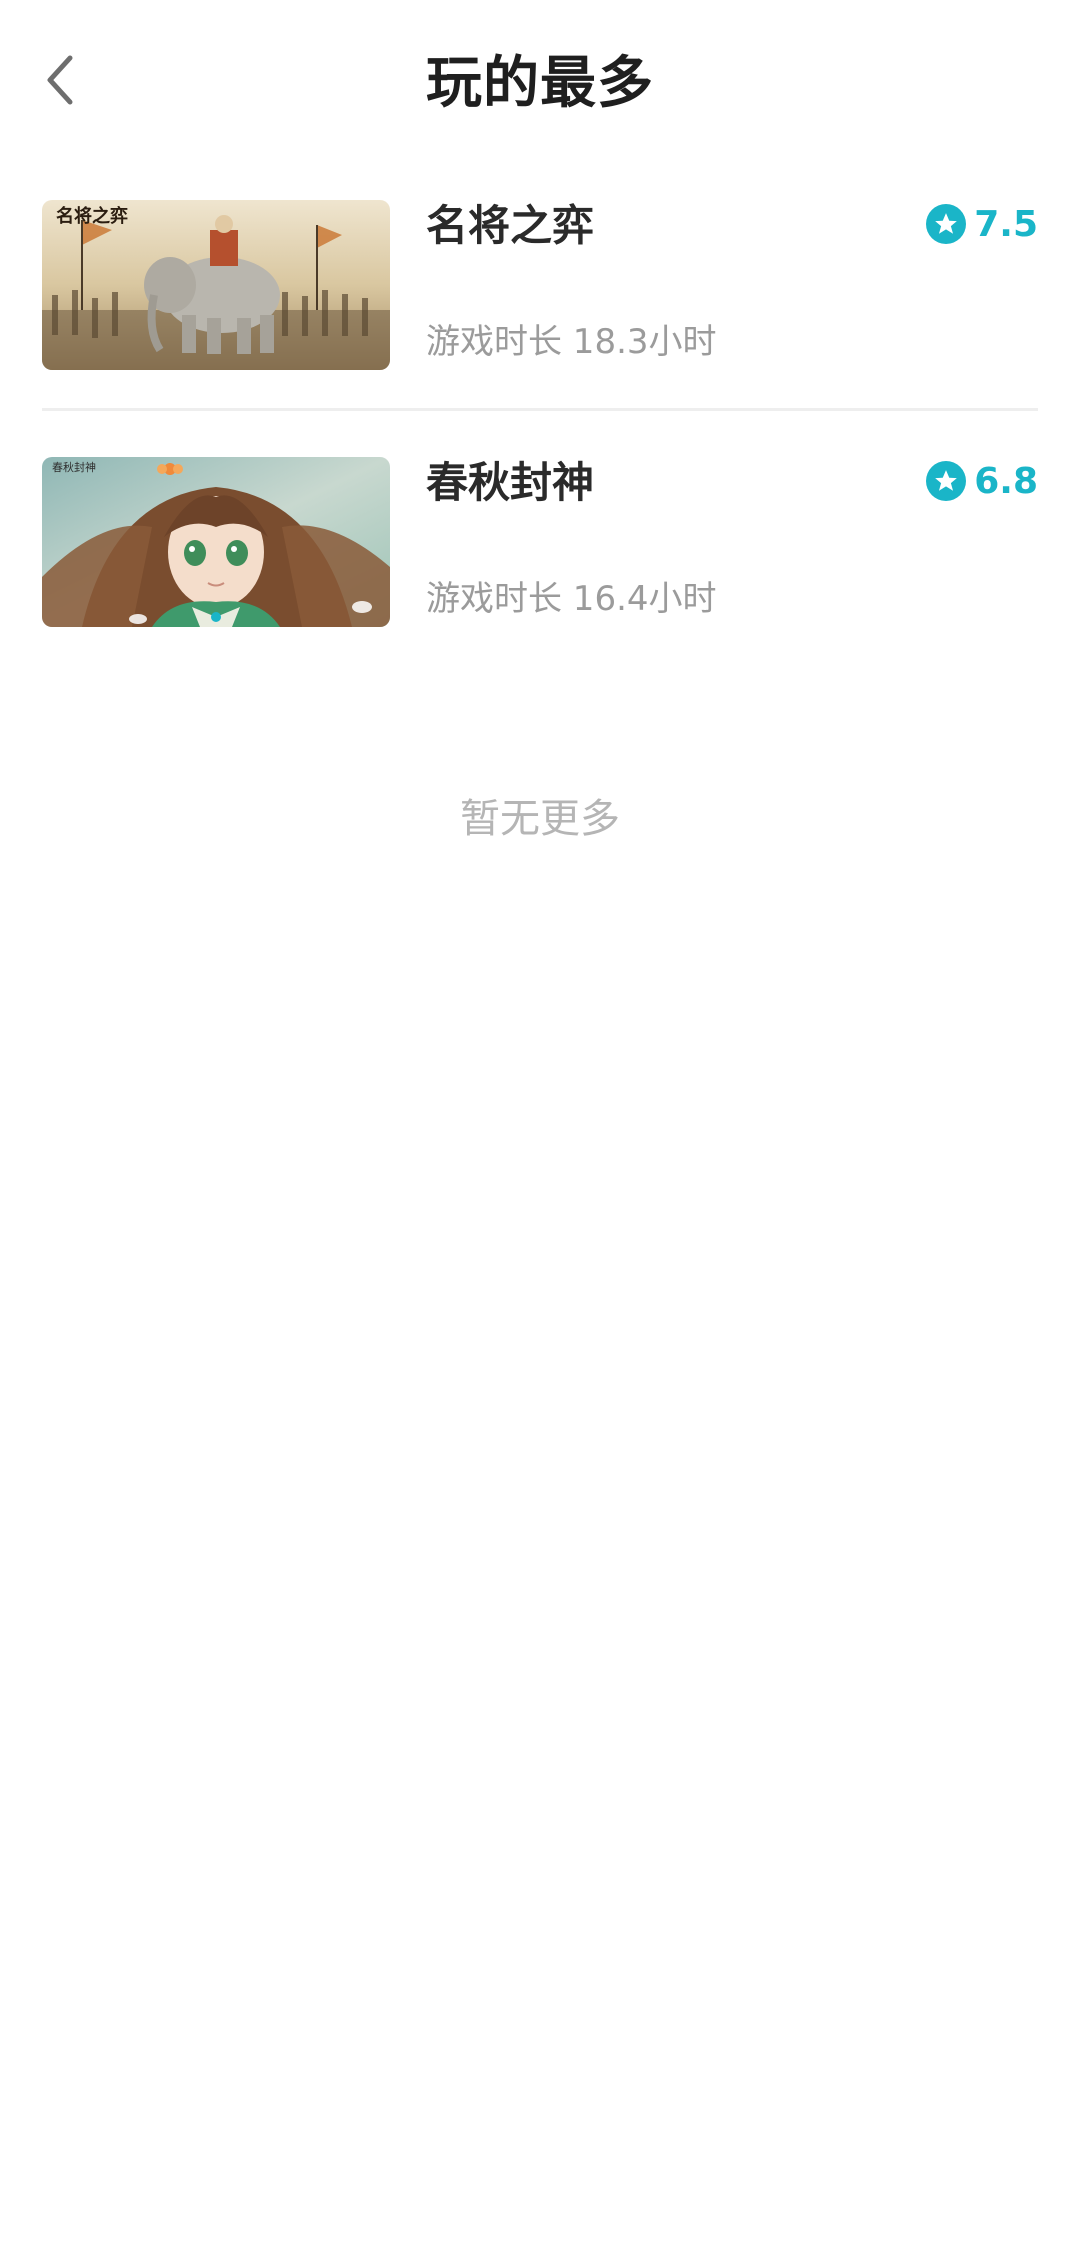 Image resolution: width=1080 pixels, height=2249 pixels. What do you see at coordinates (1006, 224) in the screenshot?
I see `rating-value: 7.5` at bounding box center [1006, 224].